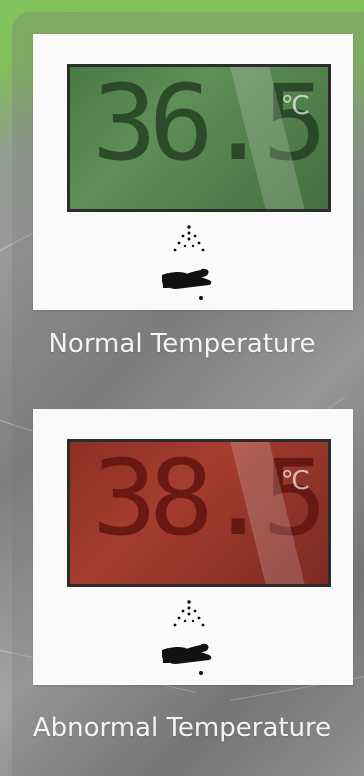 This screenshot has width=364, height=776. What do you see at coordinates (182, 344) in the screenshot?
I see `normal-temperature-label: Normal Temperature` at bounding box center [182, 344].